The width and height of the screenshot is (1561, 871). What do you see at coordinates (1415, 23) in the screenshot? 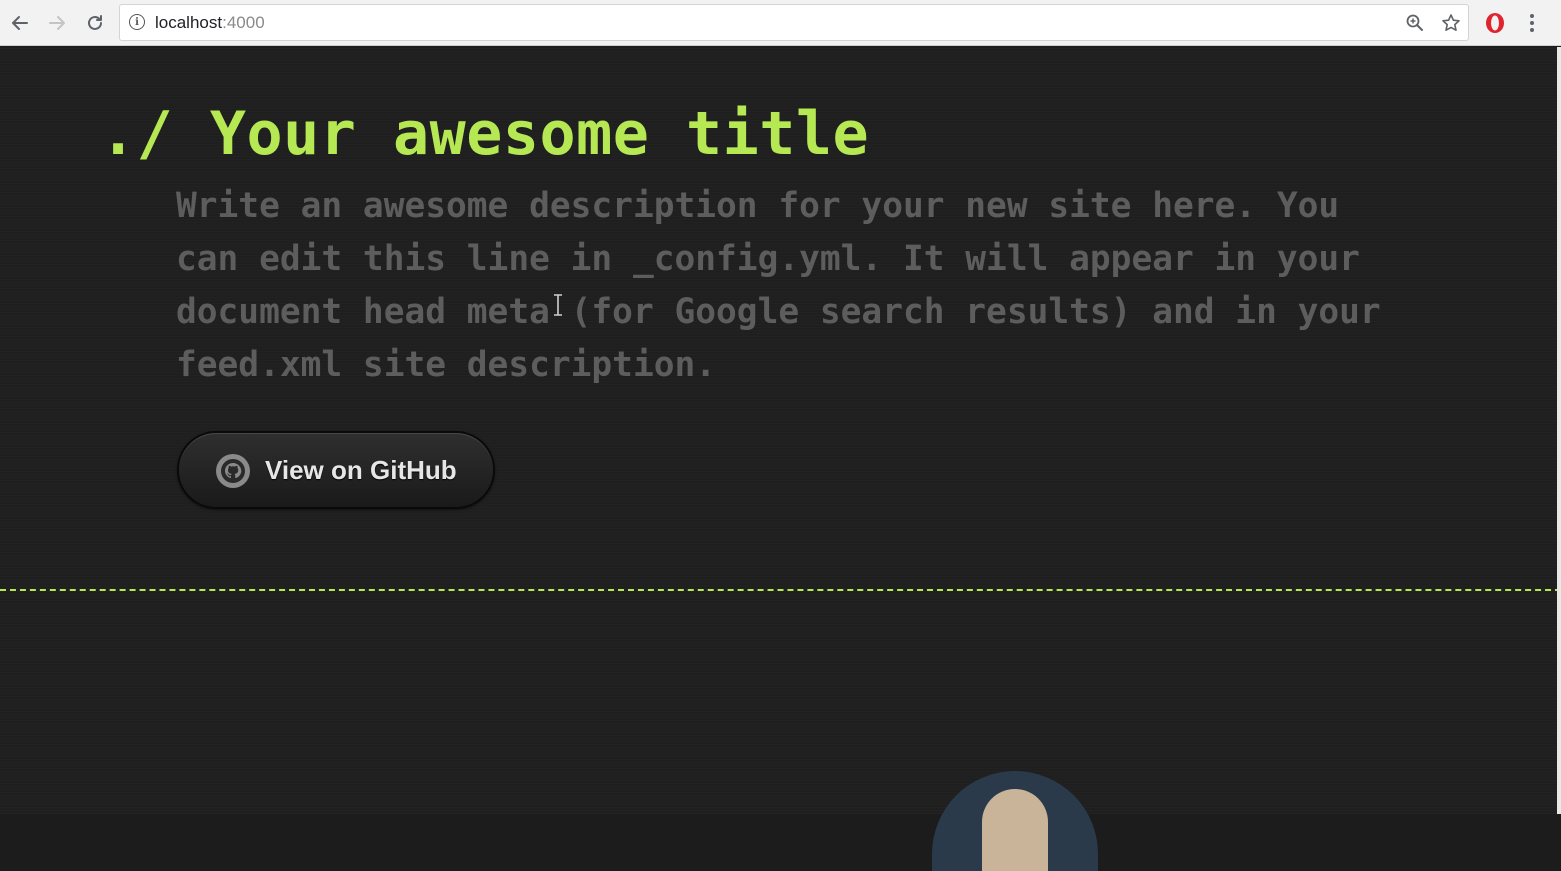
I see `zoom-icon` at bounding box center [1415, 23].